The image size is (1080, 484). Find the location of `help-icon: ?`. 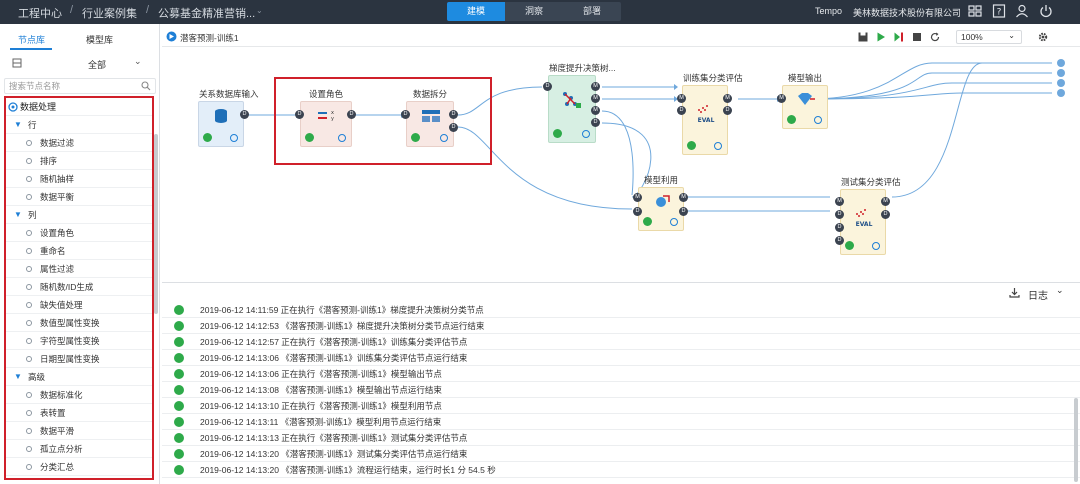

help-icon: ? is located at coordinates (999, 11).